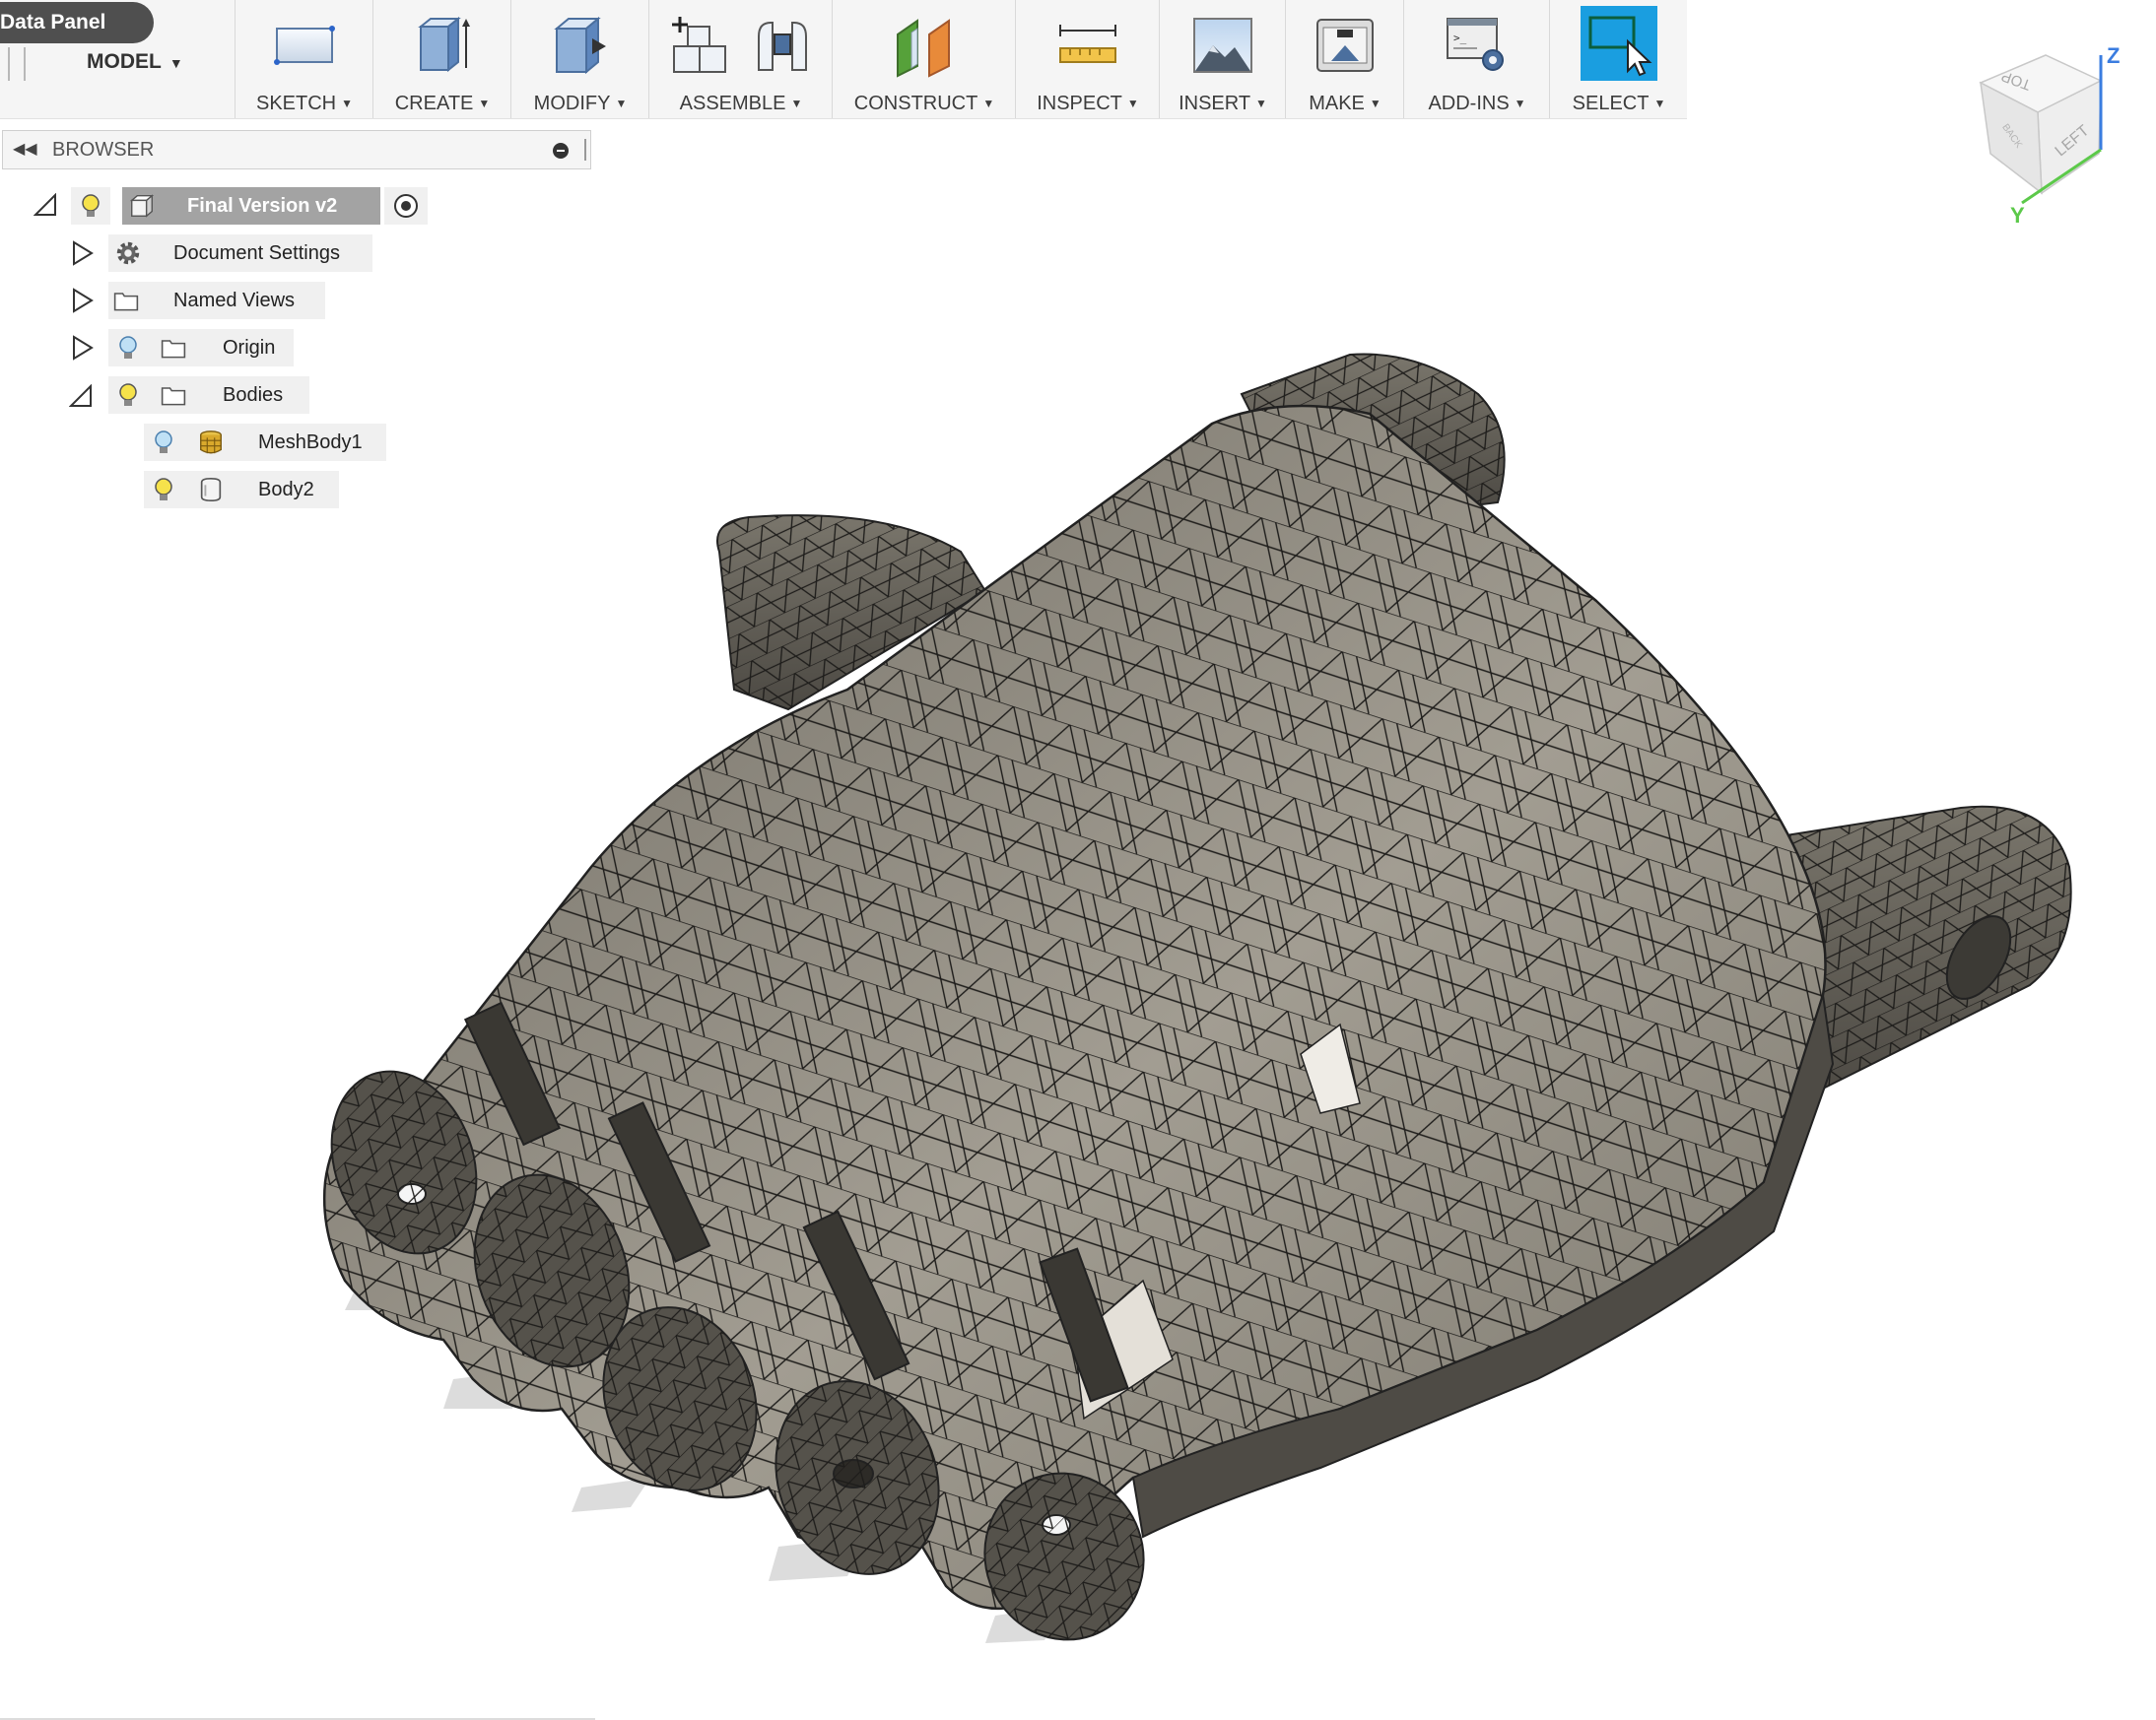 The image size is (2156, 1720). I want to click on z-axis-label: Z, so click(2114, 55).